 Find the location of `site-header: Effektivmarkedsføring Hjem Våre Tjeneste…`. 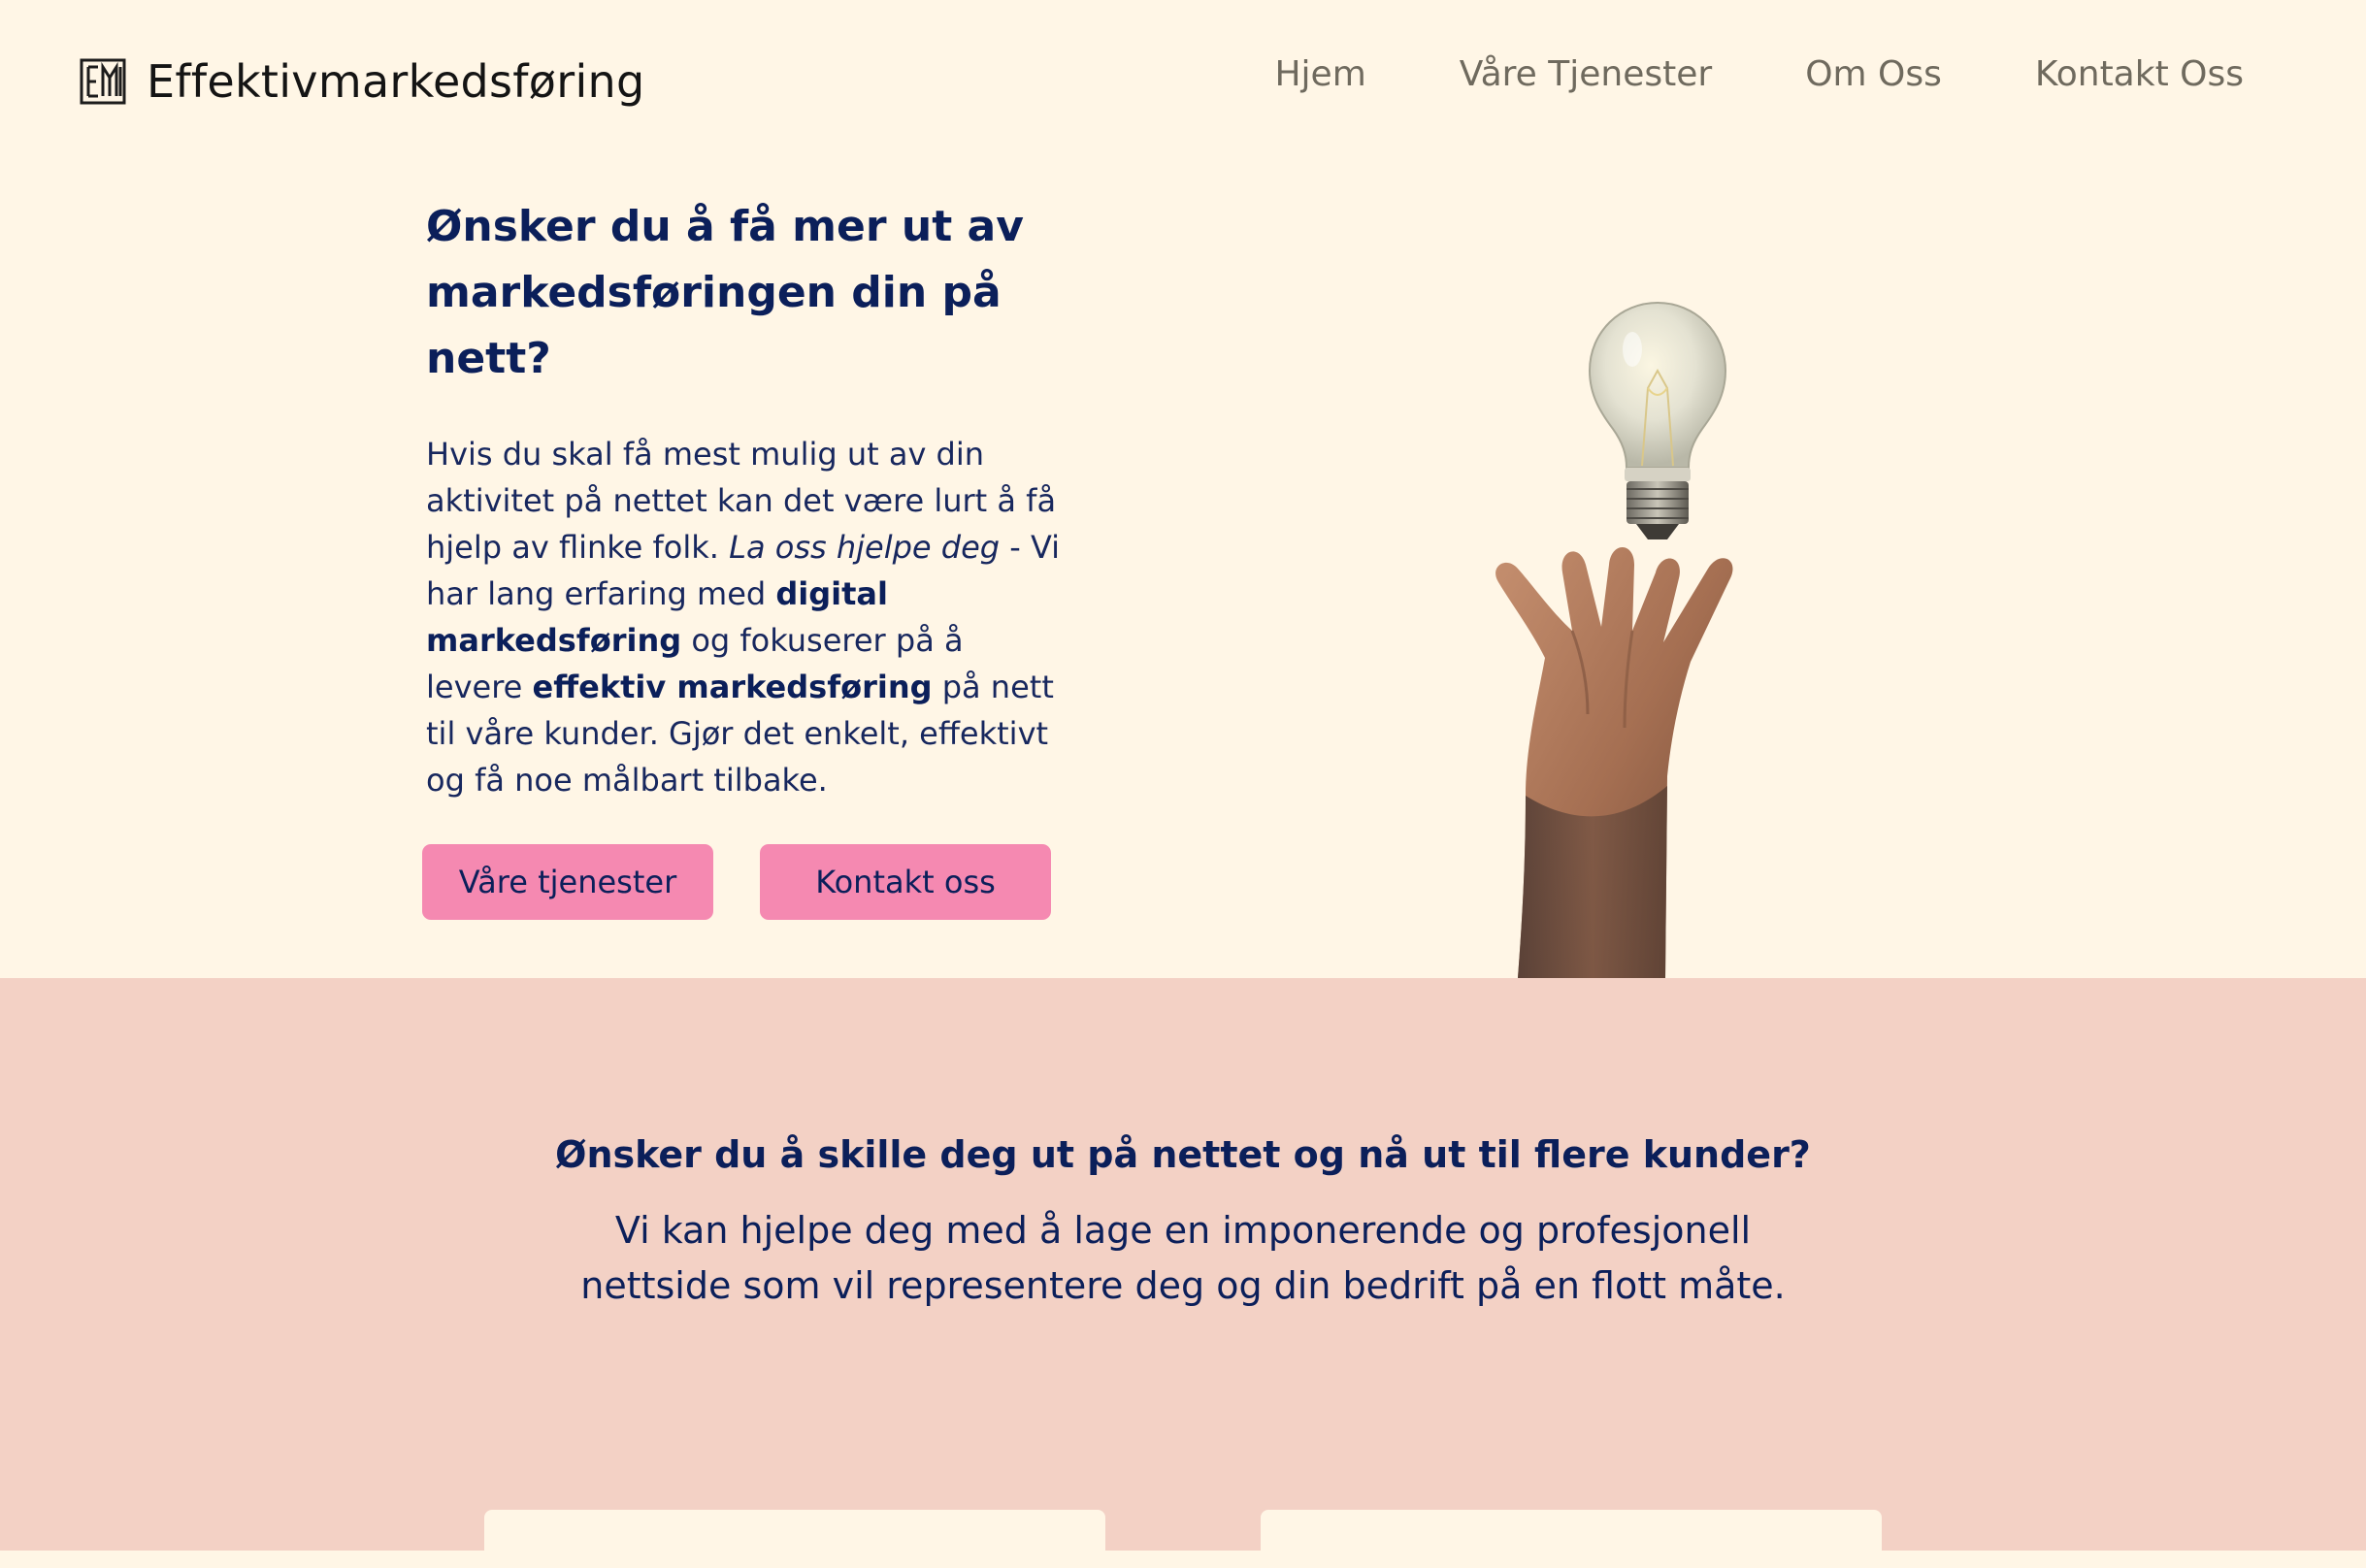

site-header: Effektivmarkedsføring Hjem Våre Tjeneste… is located at coordinates (1183, 82).